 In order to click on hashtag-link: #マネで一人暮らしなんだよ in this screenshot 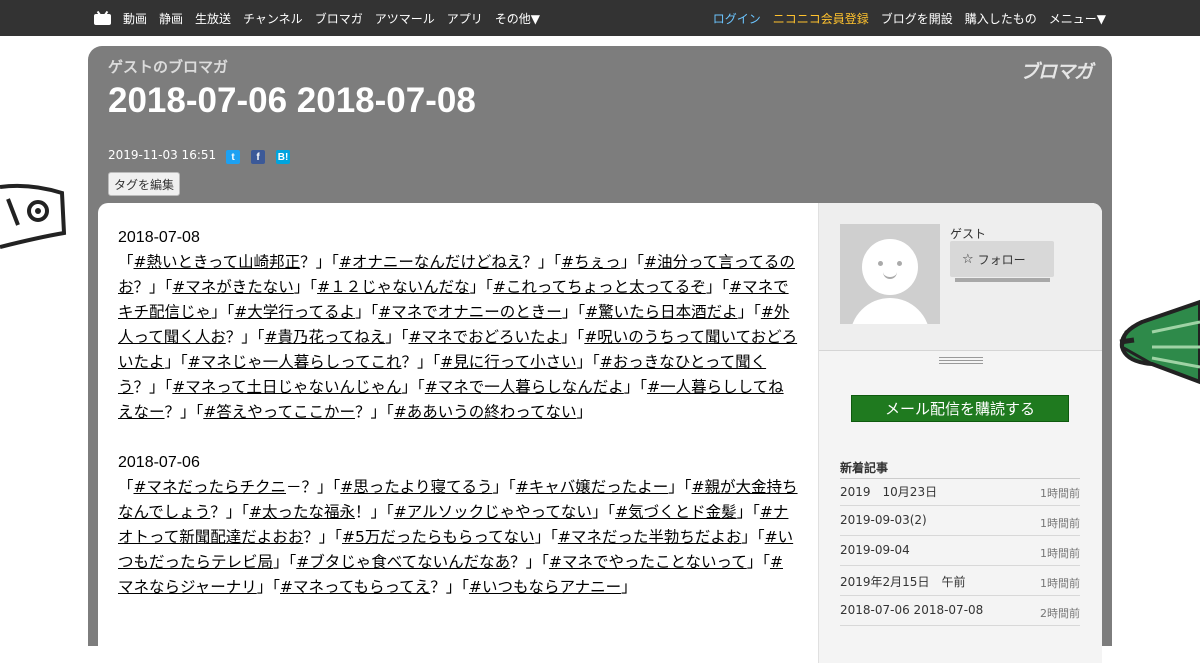, I will do `click(524, 387)`.